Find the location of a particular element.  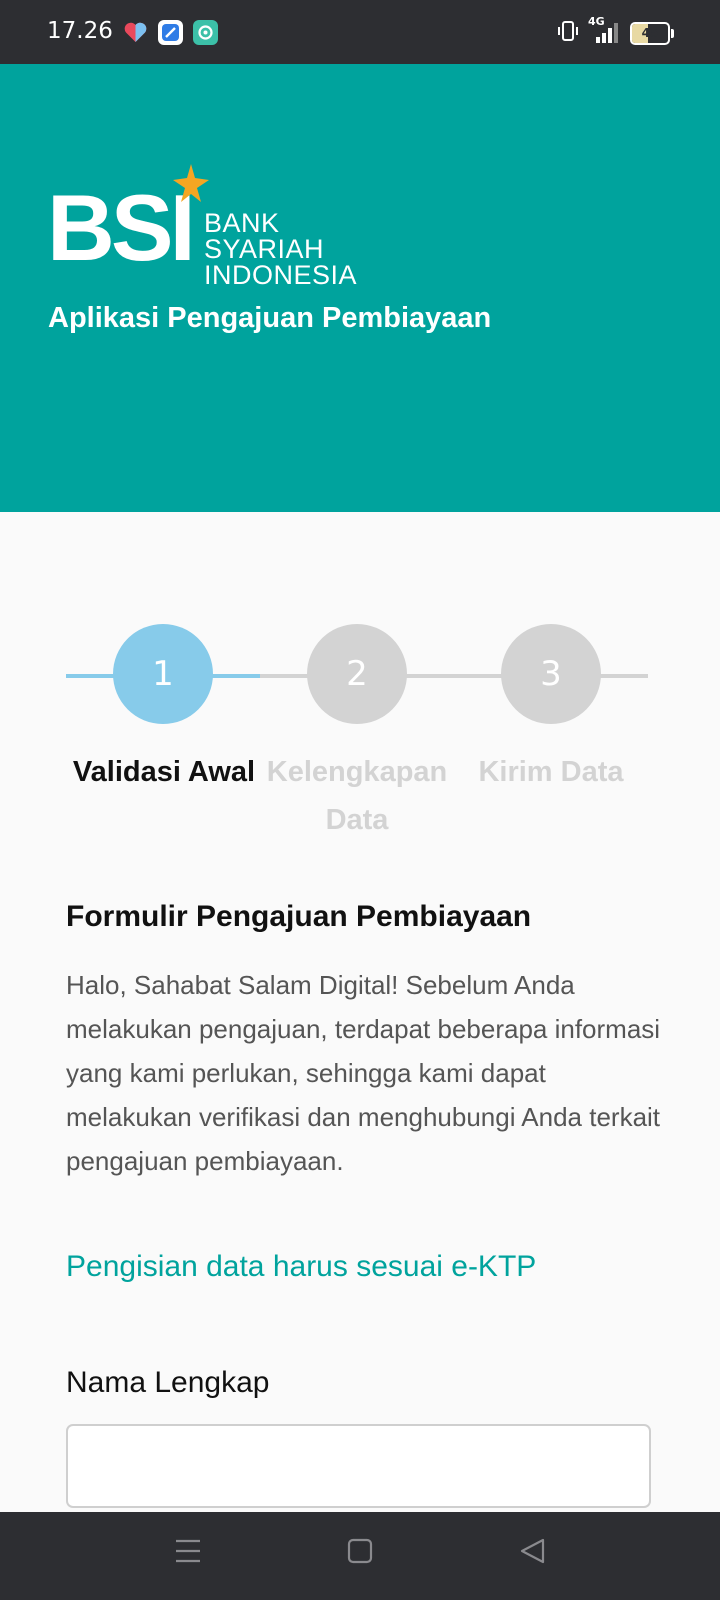

bsi-logo: BSI BANK SYARIAH INDONESIA is located at coordinates (227, 226).